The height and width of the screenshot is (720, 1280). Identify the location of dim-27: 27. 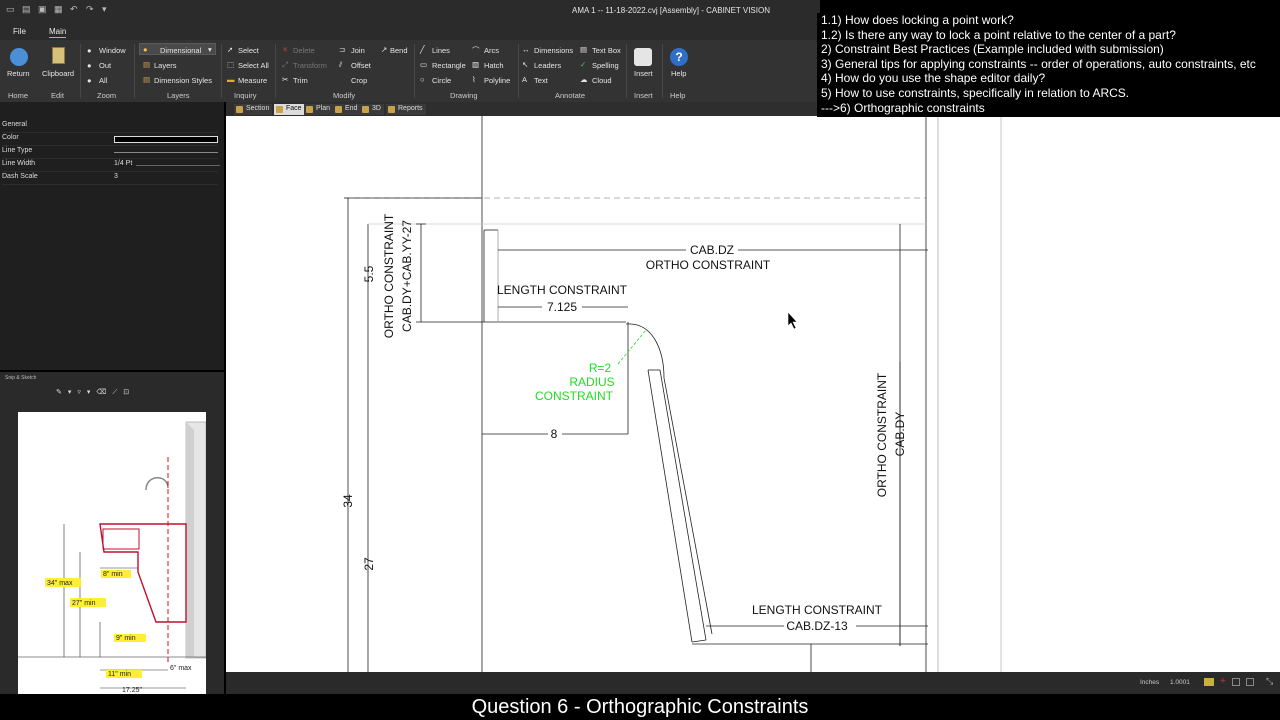
(369, 564).